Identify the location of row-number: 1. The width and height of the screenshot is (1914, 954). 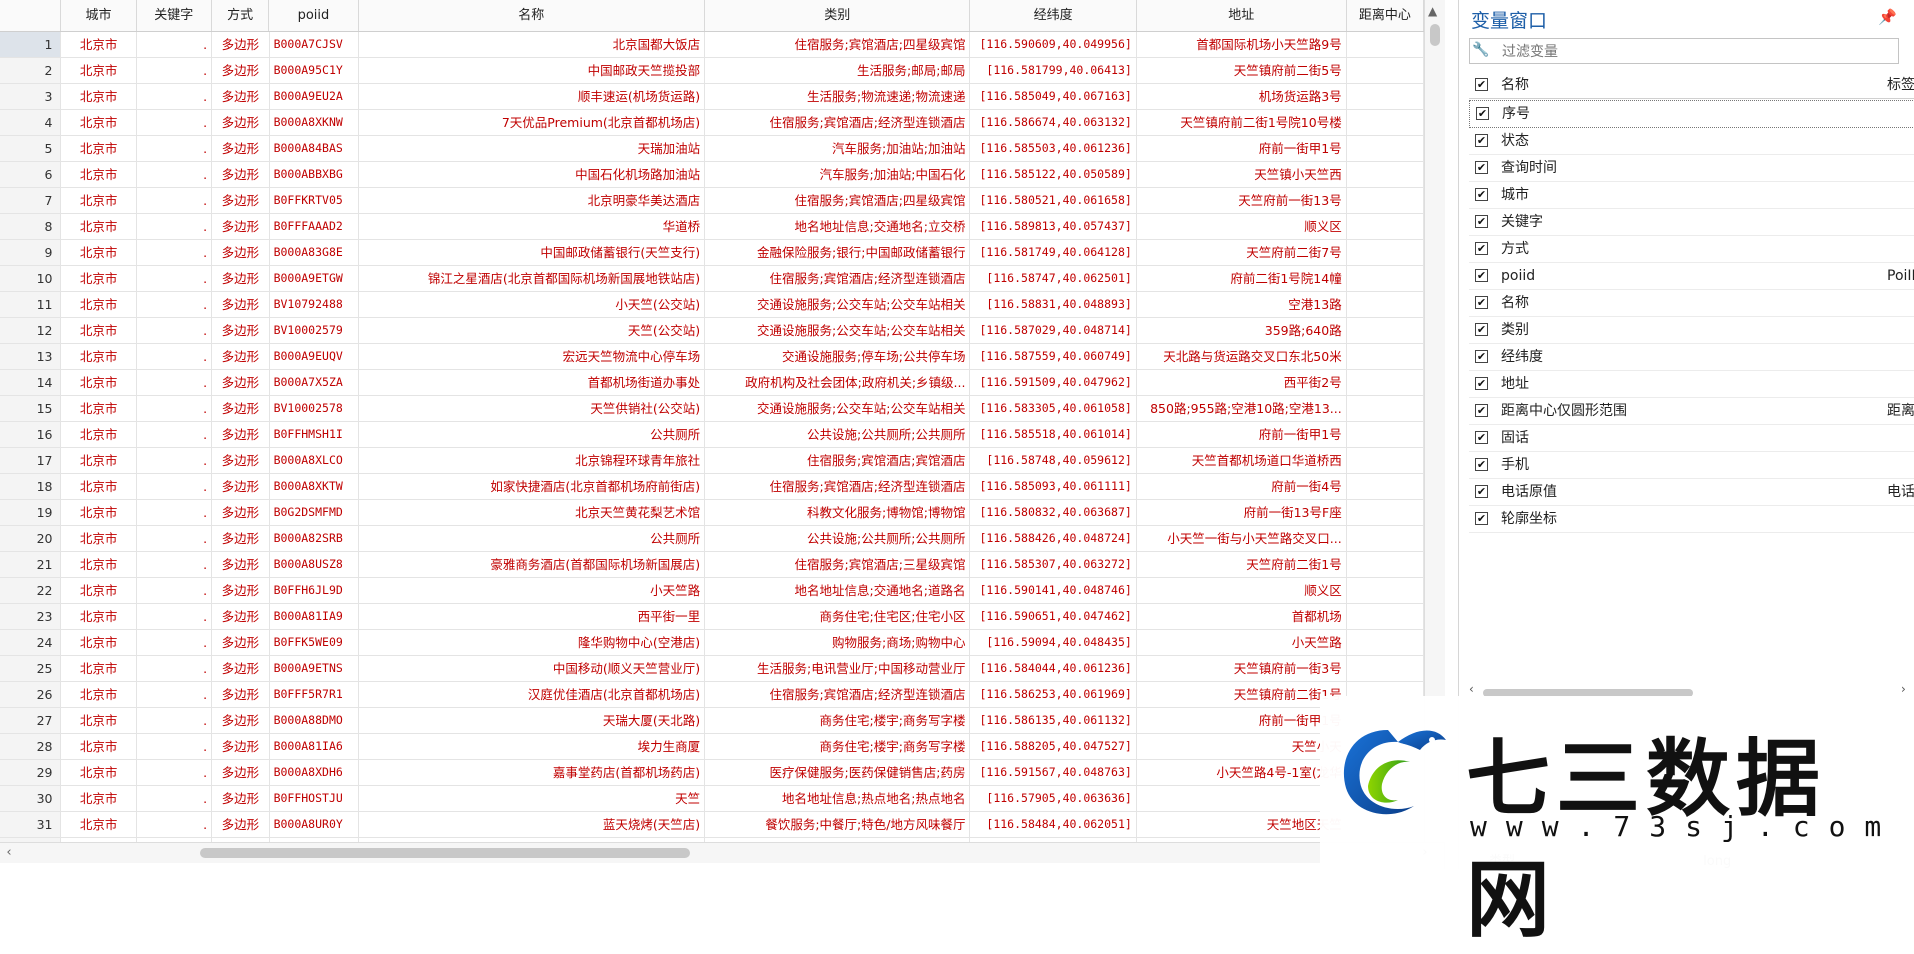
(31, 44).